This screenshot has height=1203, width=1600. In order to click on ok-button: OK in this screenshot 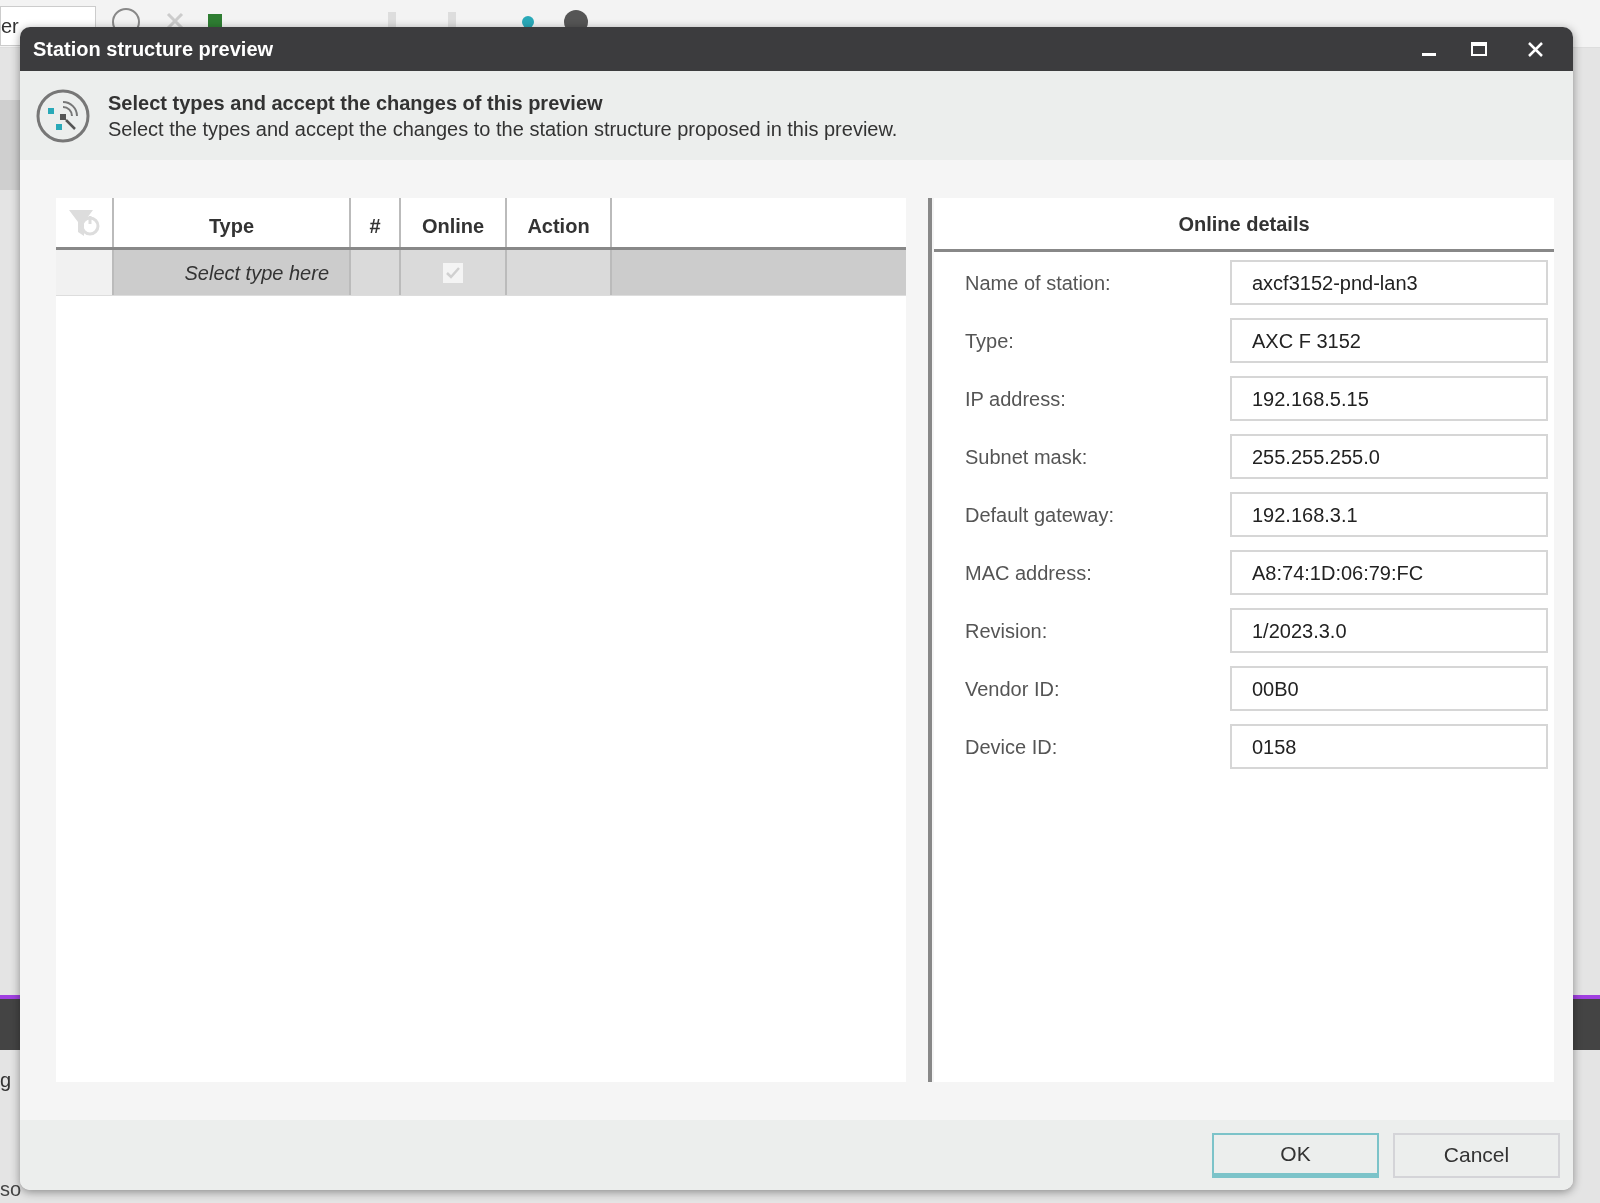, I will do `click(1295, 1155)`.